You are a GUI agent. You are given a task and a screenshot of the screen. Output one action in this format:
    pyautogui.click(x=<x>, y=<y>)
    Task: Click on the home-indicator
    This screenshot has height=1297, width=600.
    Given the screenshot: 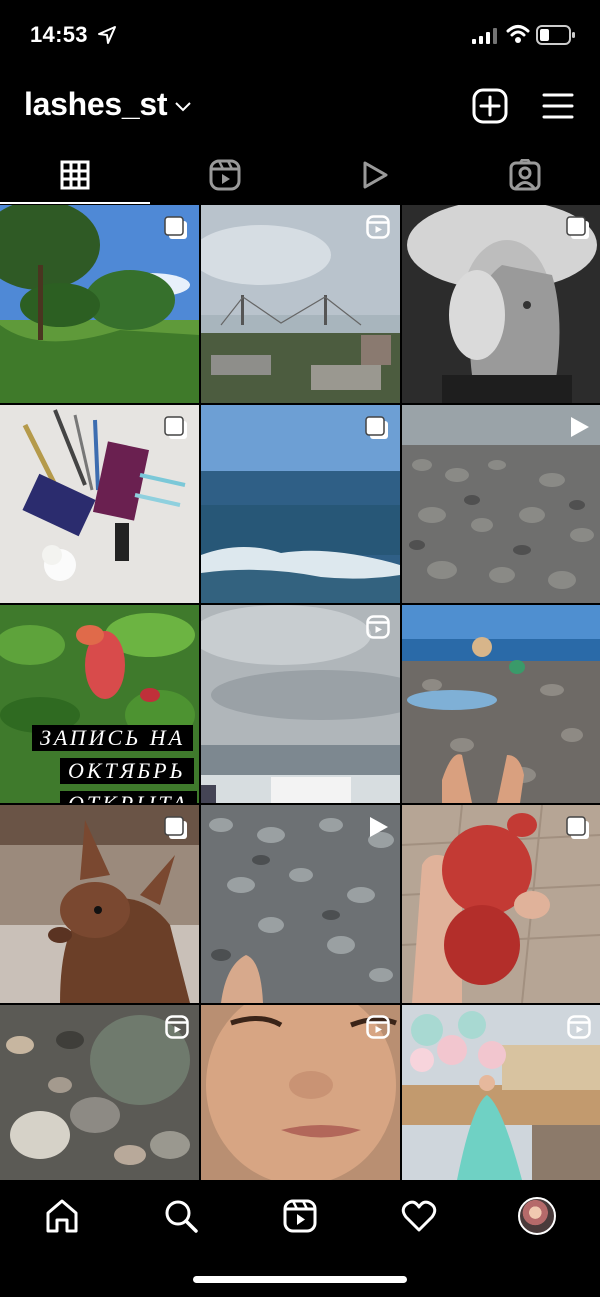 What is the action you would take?
    pyautogui.click(x=300, y=1279)
    